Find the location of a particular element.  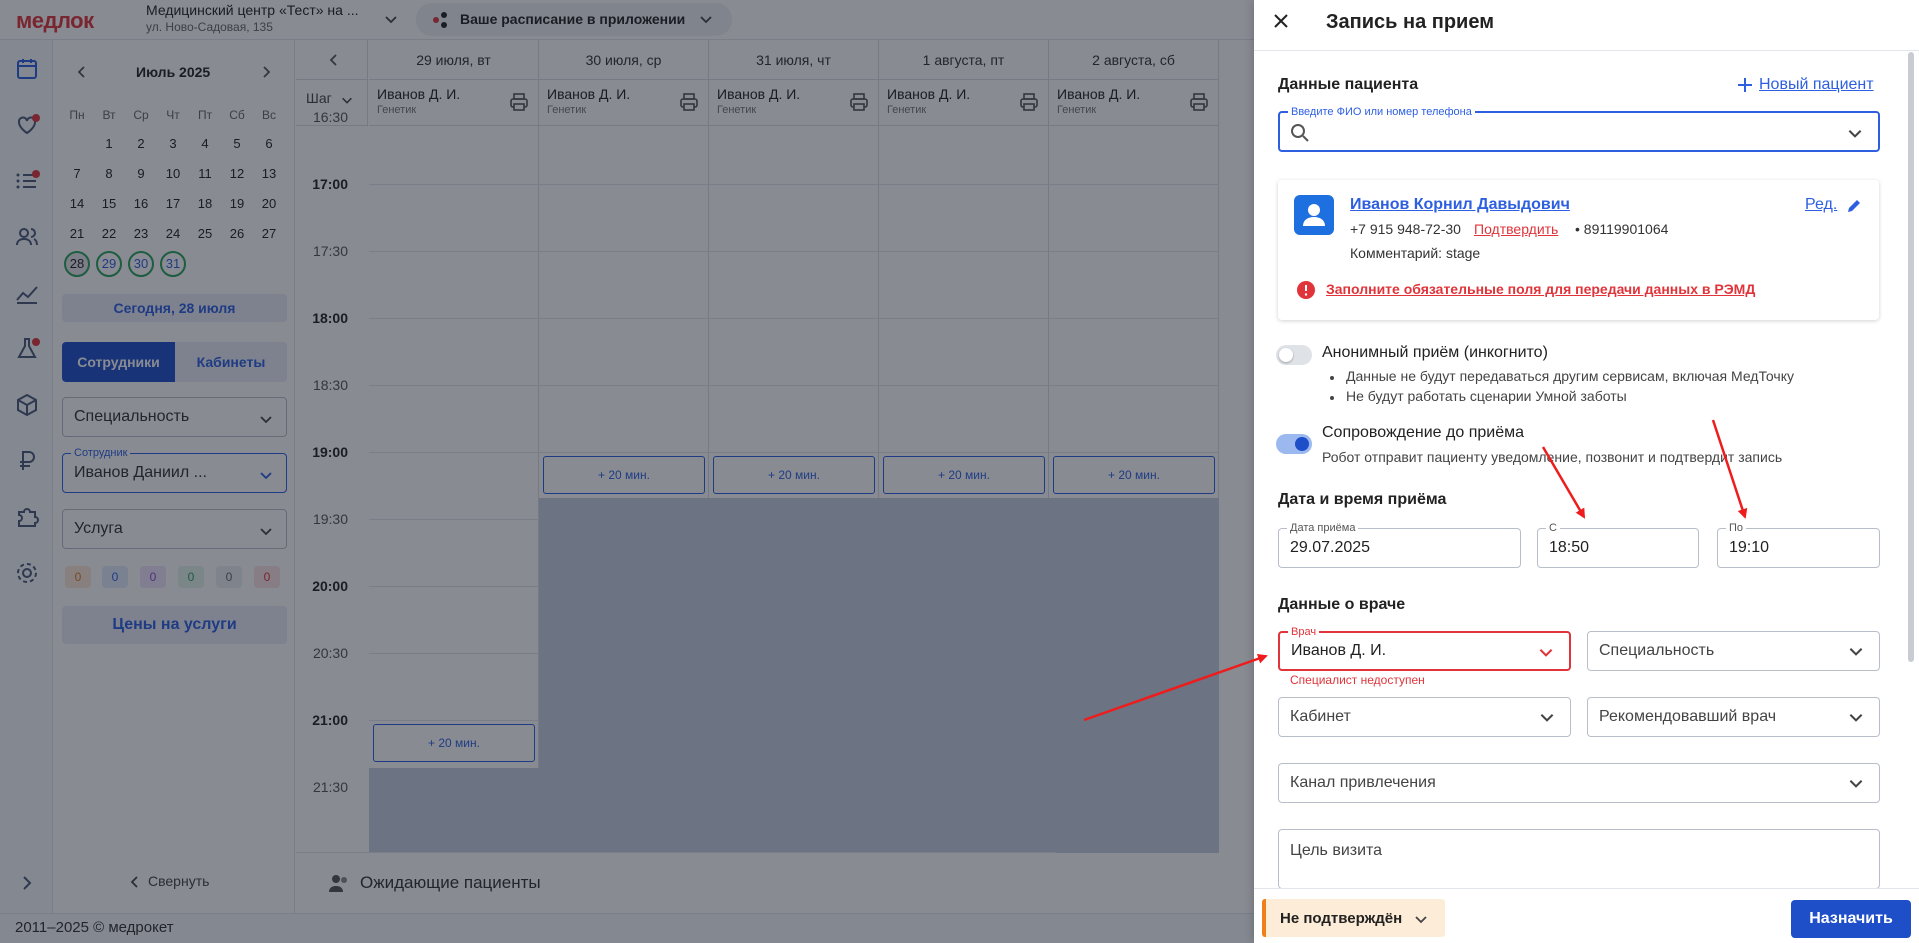

annotation-arrows is located at coordinates (1415, 570).